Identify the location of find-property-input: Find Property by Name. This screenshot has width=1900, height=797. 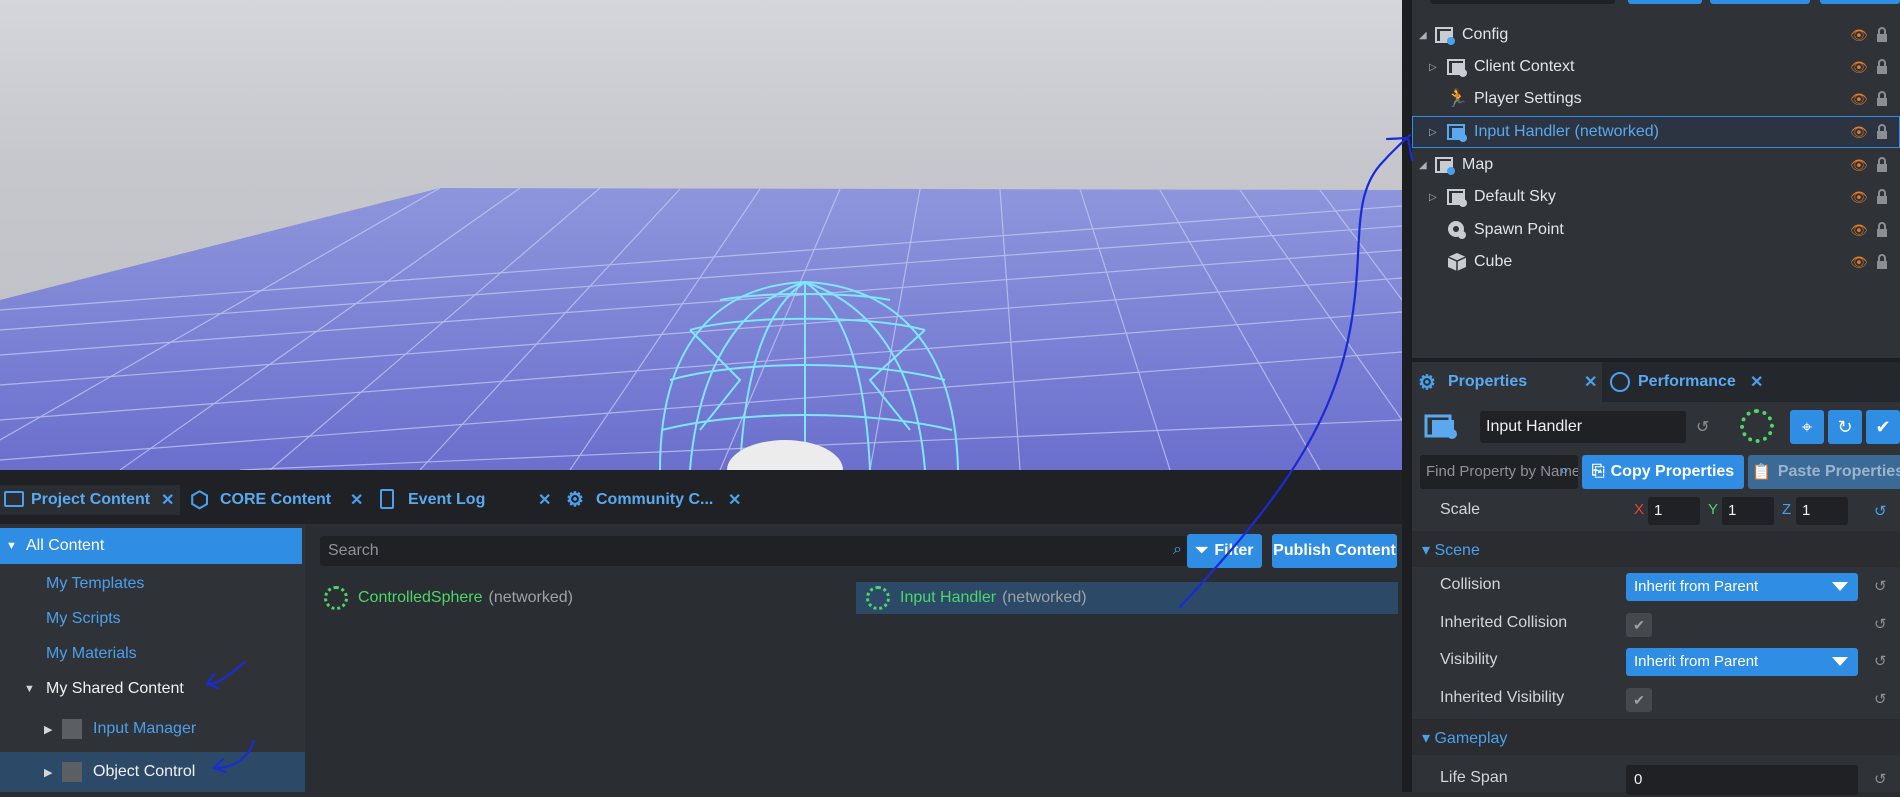
(1499, 472).